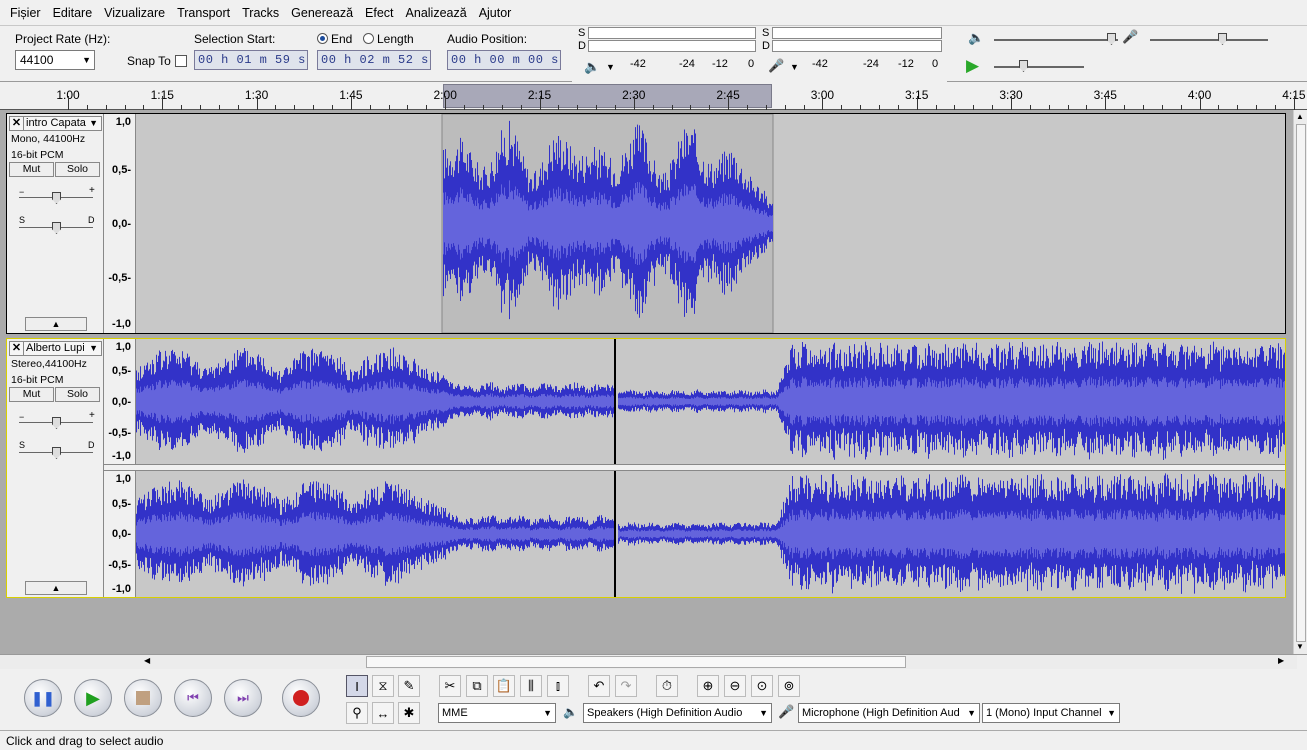  I want to click on output-device-select: Speakers (High Definition Audio ▼, so click(677, 713).